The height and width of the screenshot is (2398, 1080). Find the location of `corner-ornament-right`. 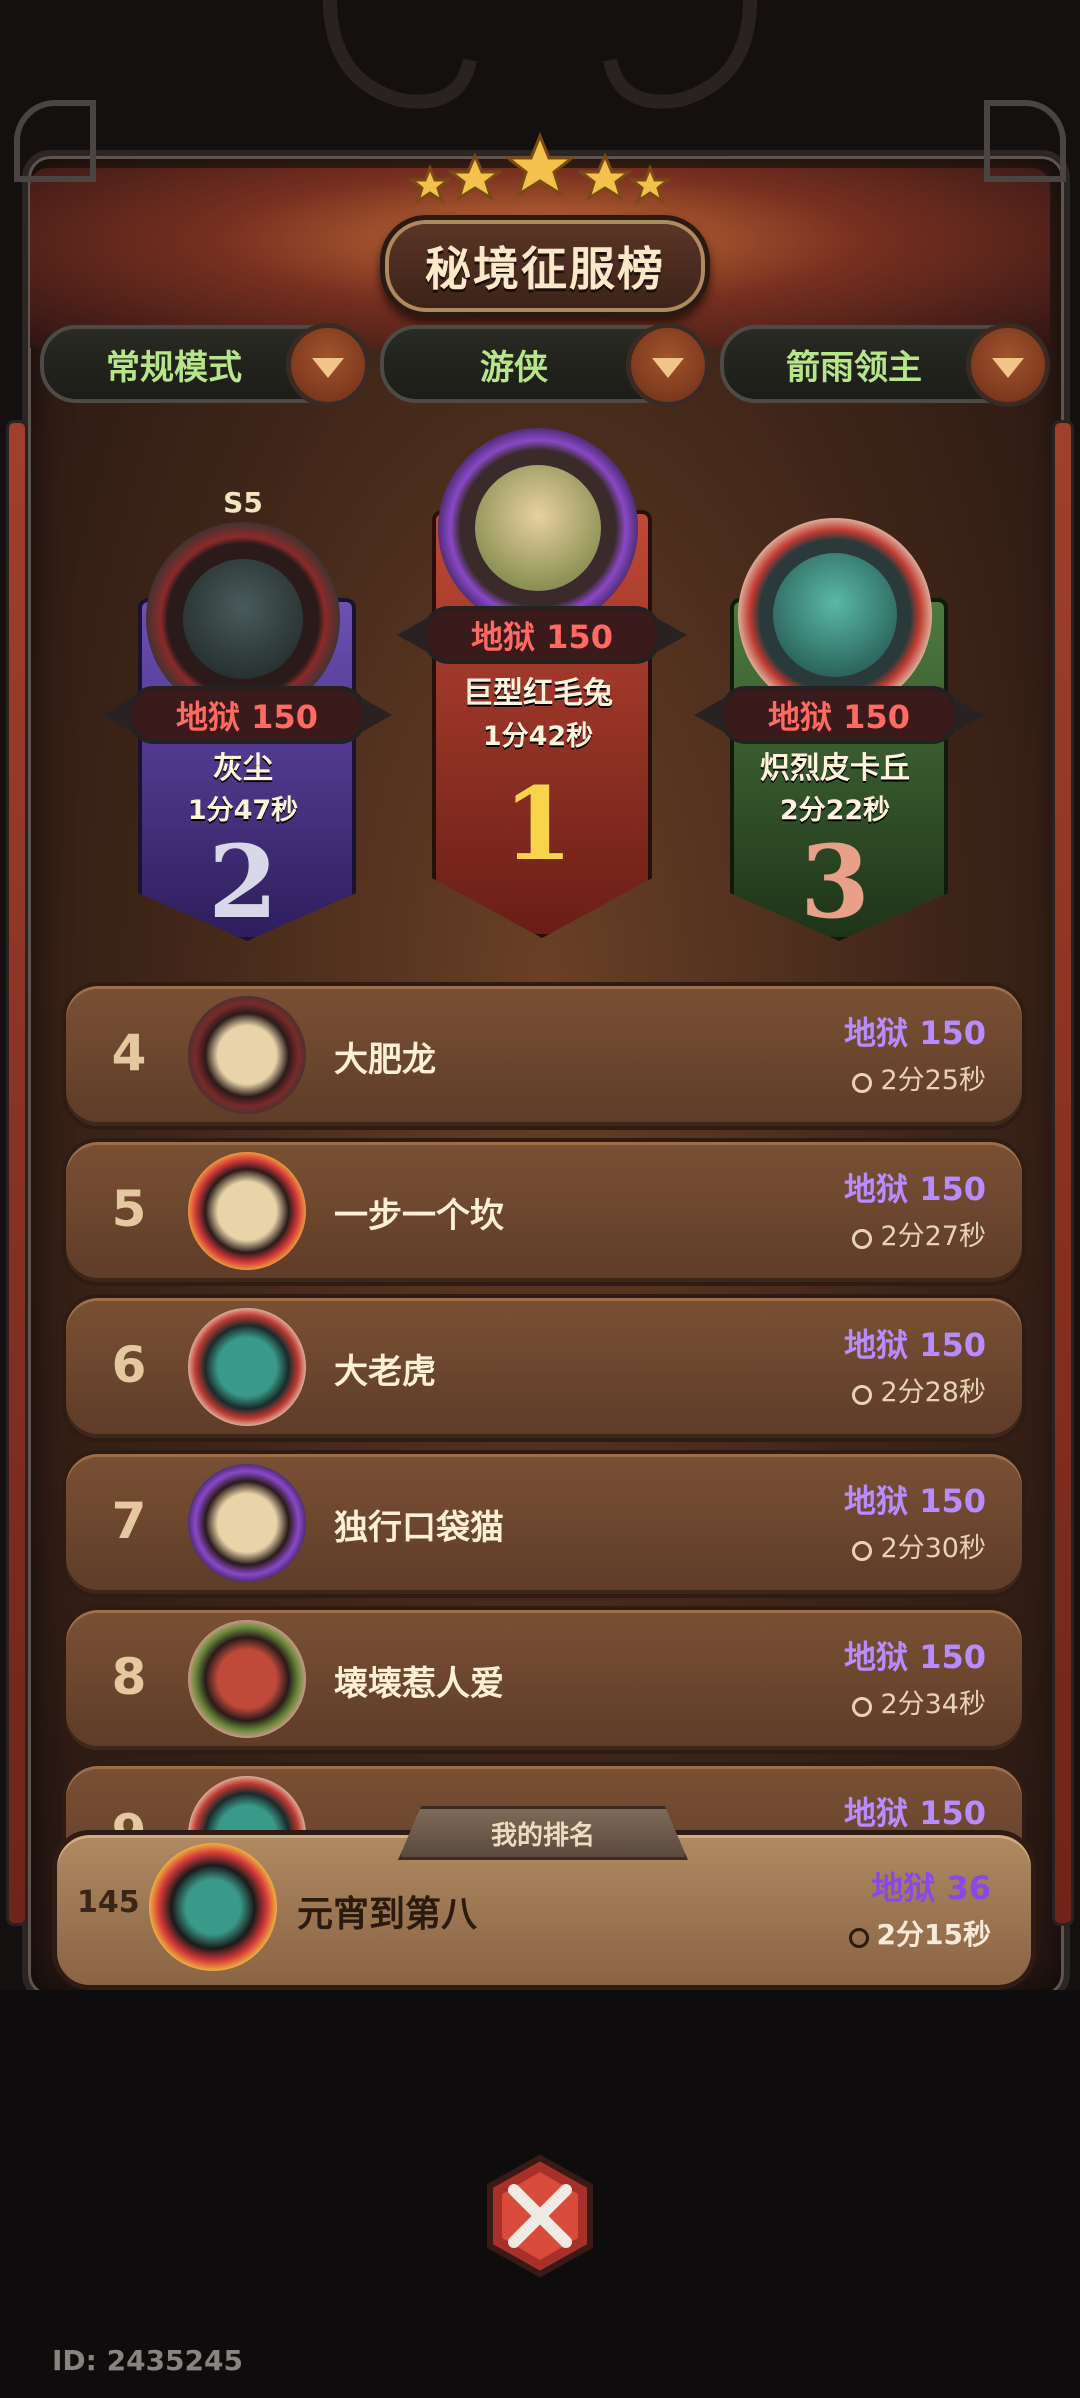

corner-ornament-right is located at coordinates (1025, 141).